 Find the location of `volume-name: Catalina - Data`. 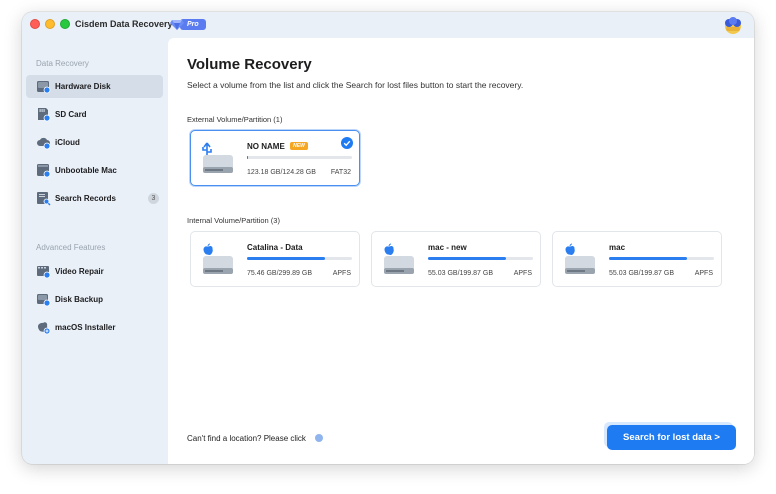

volume-name: Catalina - Data is located at coordinates (275, 247).